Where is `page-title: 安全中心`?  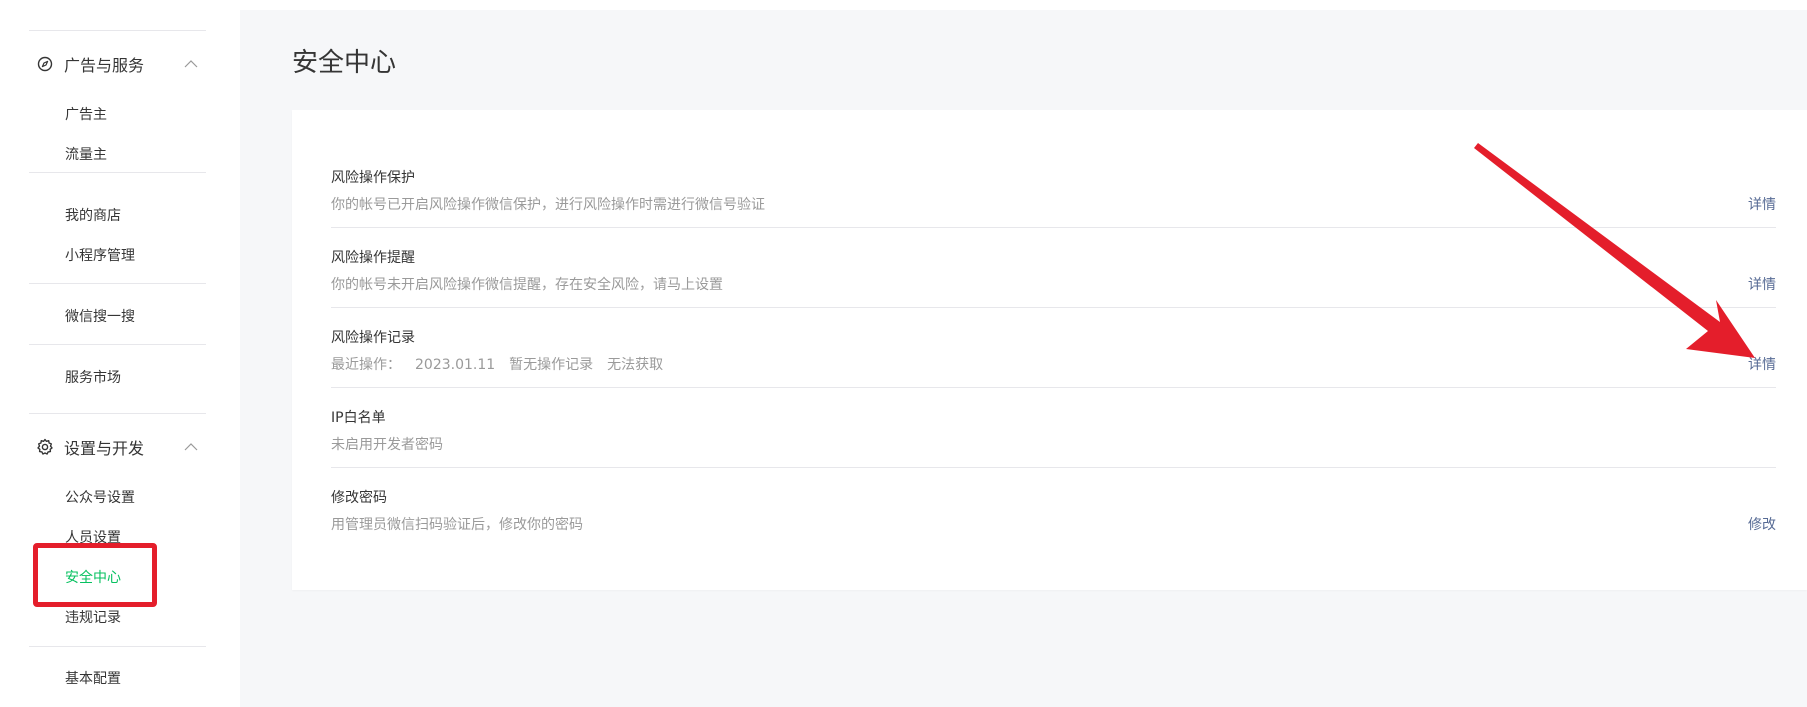
page-title: 安全中心 is located at coordinates (344, 63).